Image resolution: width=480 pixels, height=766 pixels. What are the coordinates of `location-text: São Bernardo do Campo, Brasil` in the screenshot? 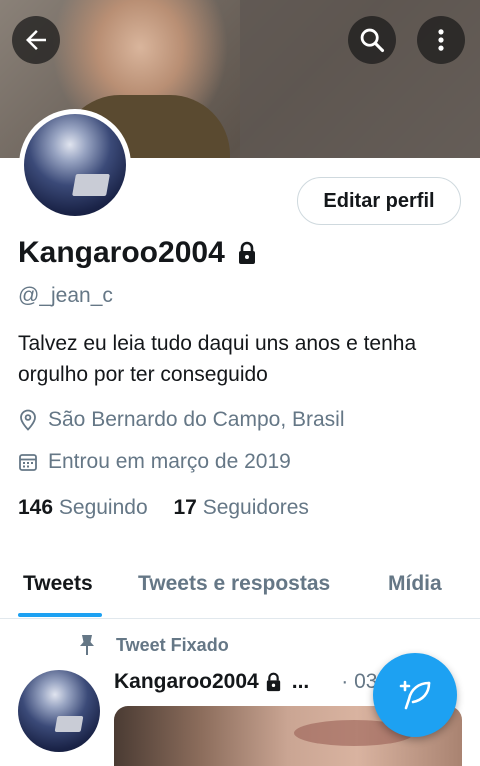 It's located at (196, 419).